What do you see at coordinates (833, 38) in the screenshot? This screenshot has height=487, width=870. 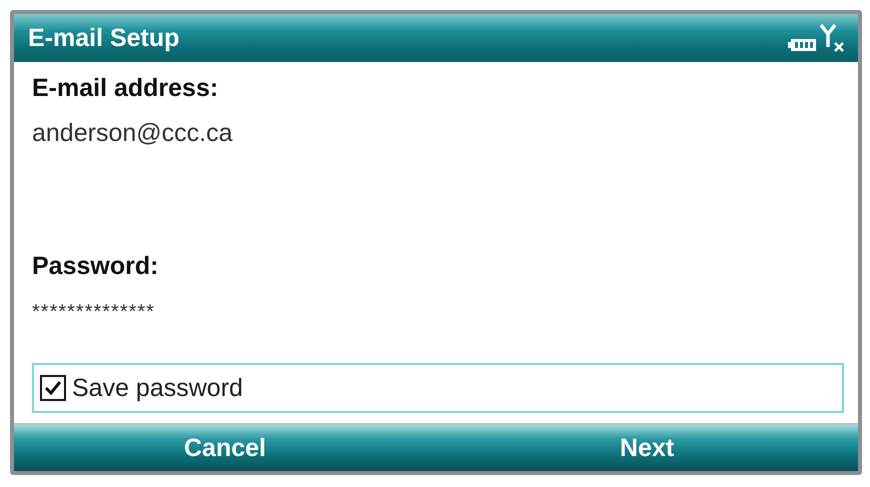 I see `no-signal-icon` at bounding box center [833, 38].